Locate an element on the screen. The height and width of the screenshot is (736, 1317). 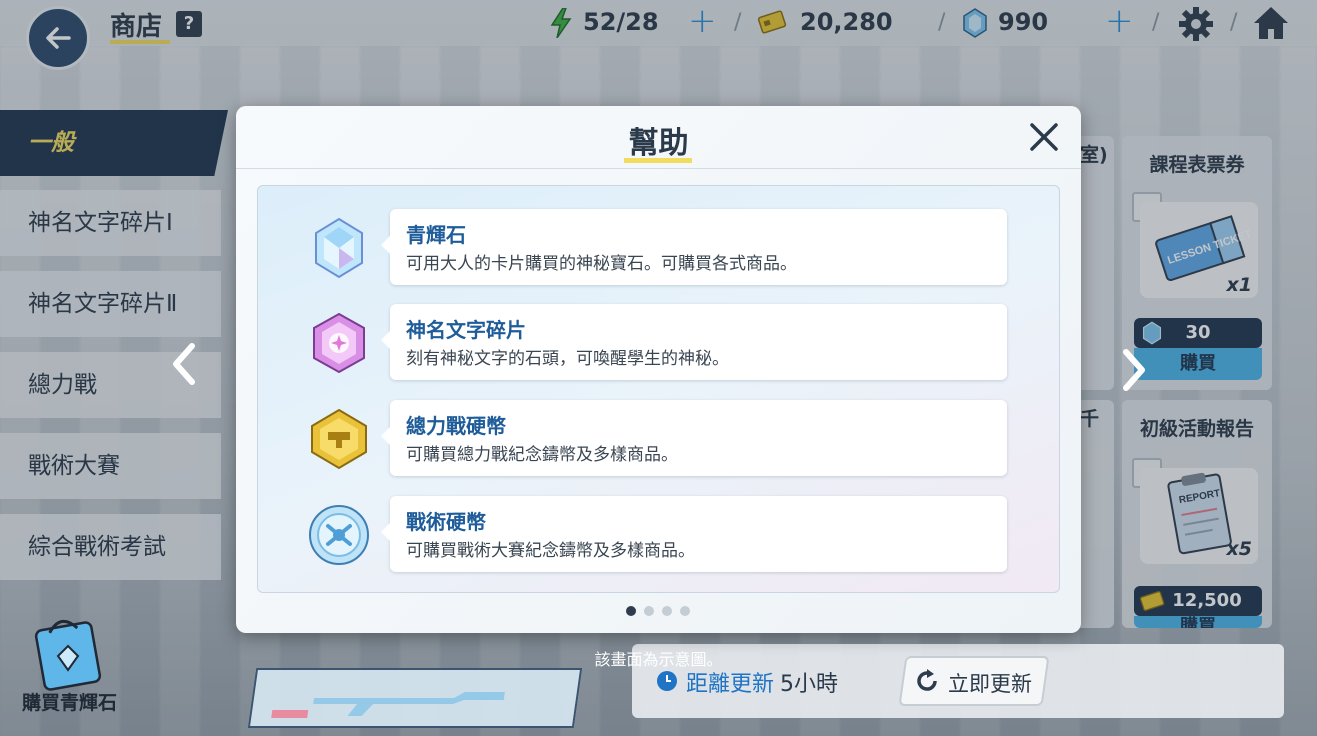
page-indicator is located at coordinates (658, 611).